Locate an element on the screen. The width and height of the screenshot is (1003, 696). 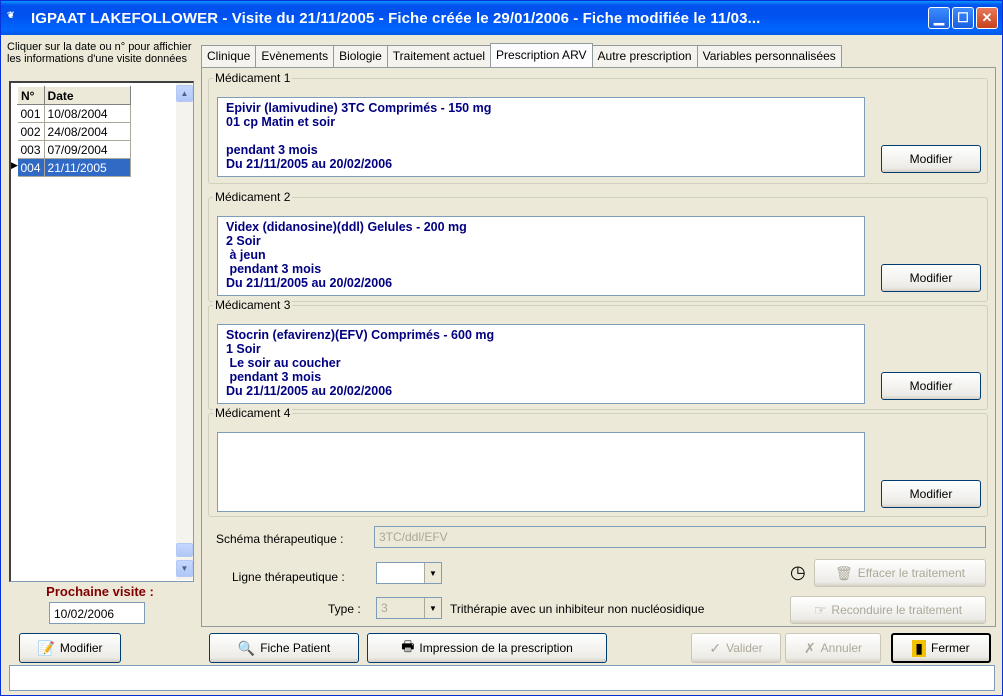
tab-prescription-arv: Prescription ARV is located at coordinates (541, 55).